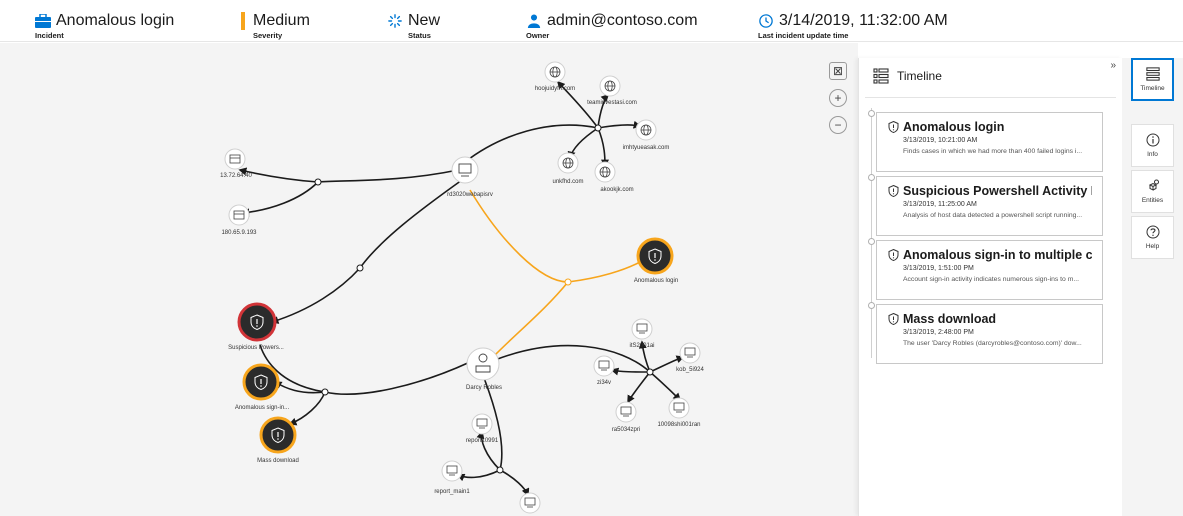  Describe the element at coordinates (622, 20) in the screenshot. I see `owner-value: admin@contoso.com` at that location.